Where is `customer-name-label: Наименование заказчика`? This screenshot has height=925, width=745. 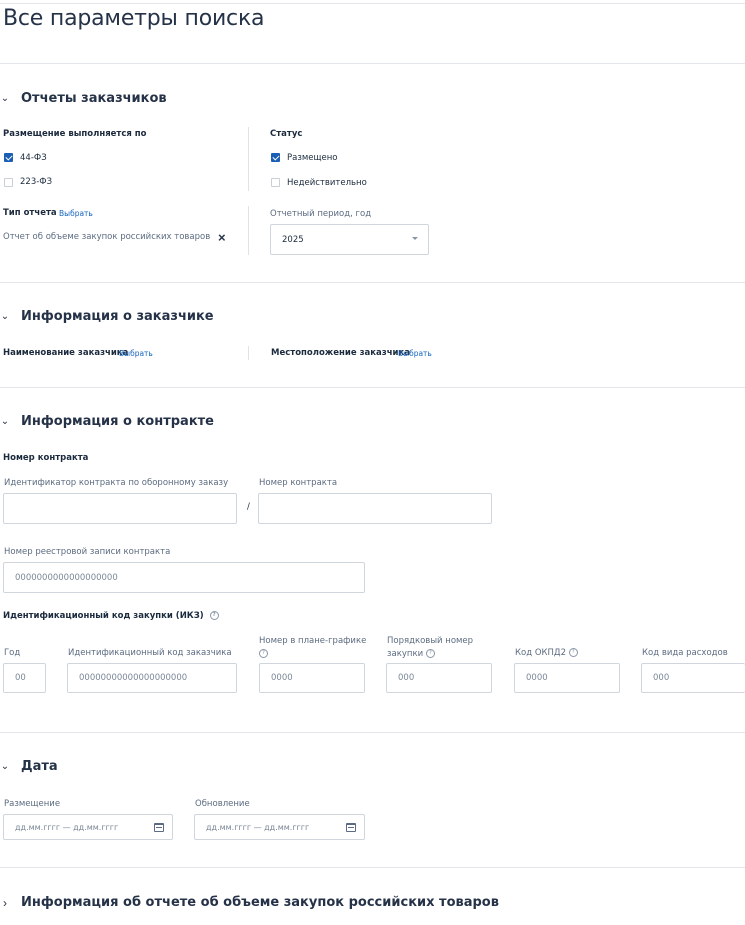
customer-name-label: Наименование заказчика is located at coordinates (66, 353).